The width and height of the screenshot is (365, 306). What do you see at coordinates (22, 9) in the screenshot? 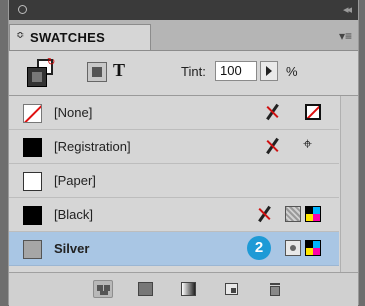
I see `close-icon` at bounding box center [22, 9].